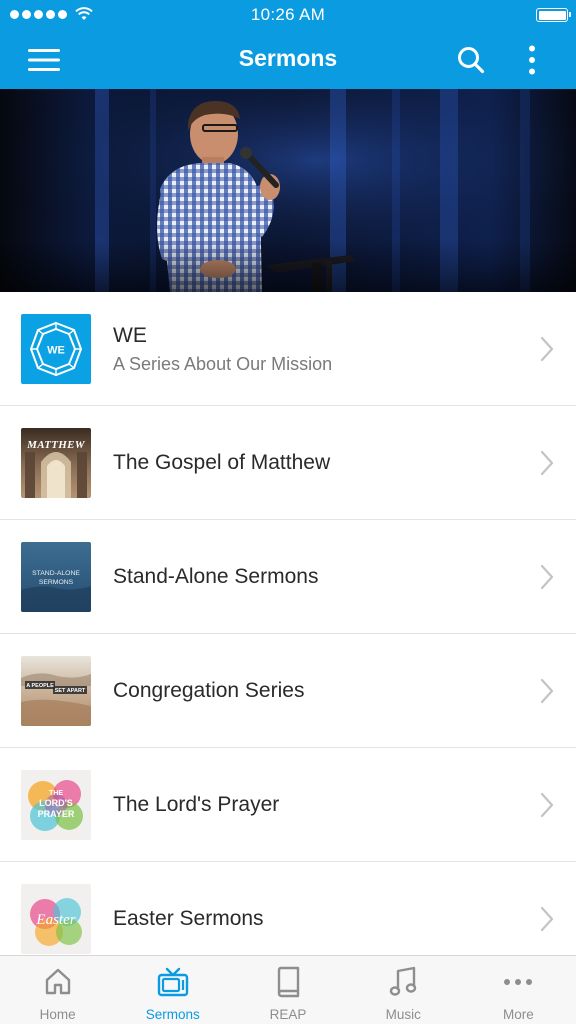 This screenshot has width=576, height=1024. I want to click on series-title: WE, so click(130, 335).